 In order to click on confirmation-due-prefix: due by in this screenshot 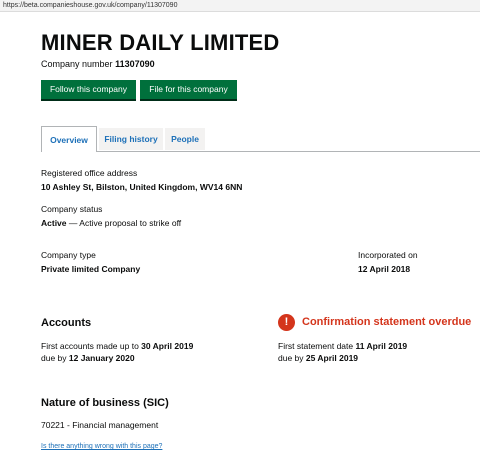, I will do `click(292, 358)`.